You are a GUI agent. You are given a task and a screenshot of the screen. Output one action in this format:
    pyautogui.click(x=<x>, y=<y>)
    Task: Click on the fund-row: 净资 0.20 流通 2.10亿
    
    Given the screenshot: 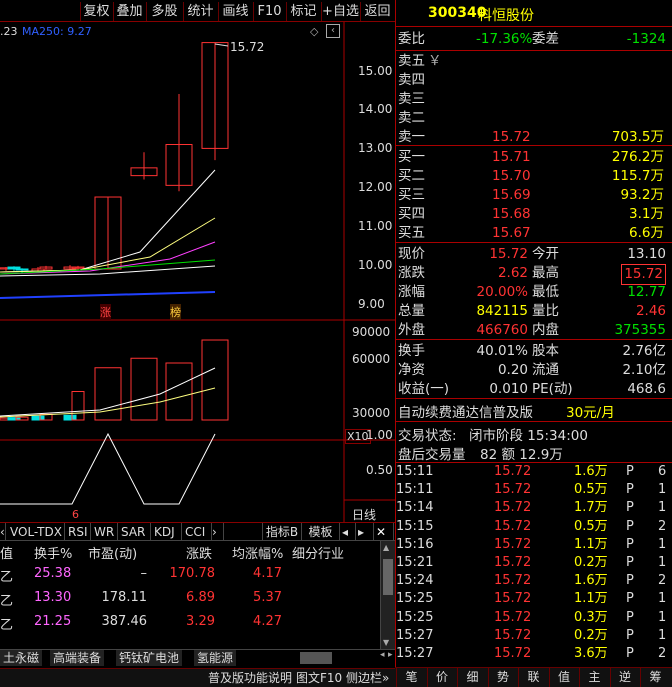 What is the action you would take?
    pyautogui.click(x=533, y=370)
    